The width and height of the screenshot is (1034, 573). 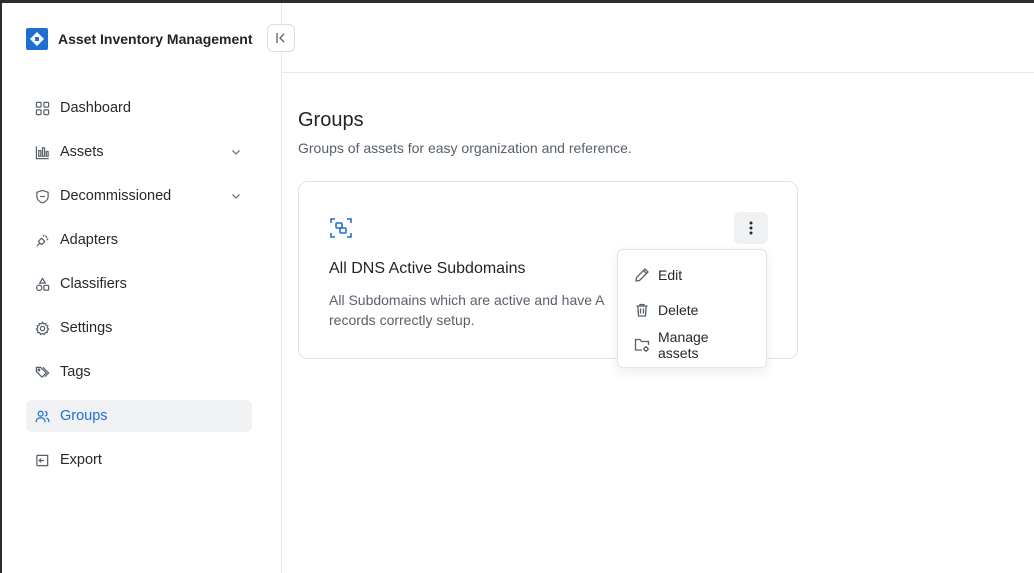 I want to click on menu-item-label: Delete, so click(x=678, y=309).